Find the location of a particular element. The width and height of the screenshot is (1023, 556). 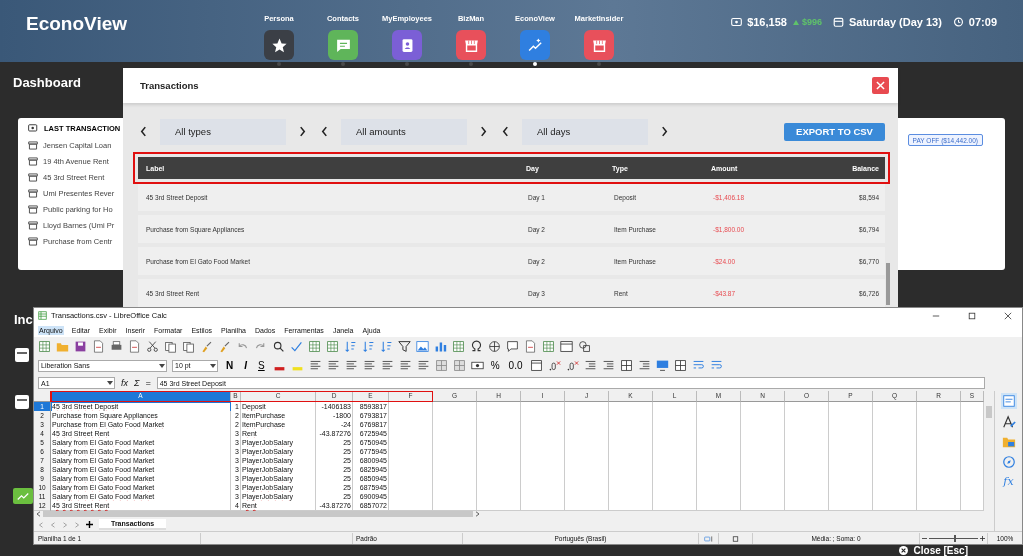

omega-icon is located at coordinates (476, 346).